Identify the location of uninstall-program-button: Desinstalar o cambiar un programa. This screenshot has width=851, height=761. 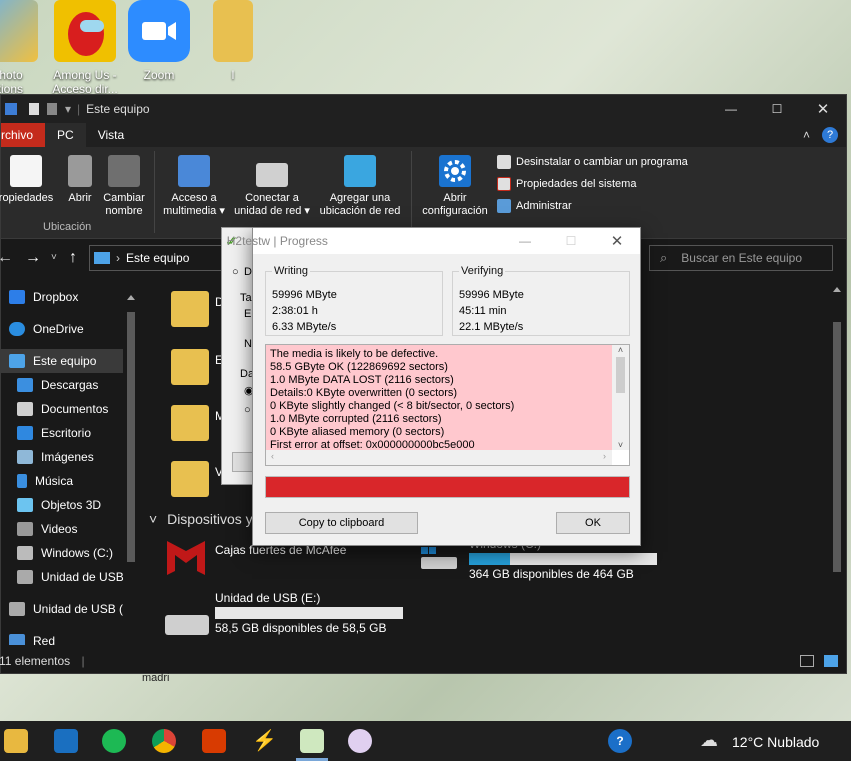
(592, 162).